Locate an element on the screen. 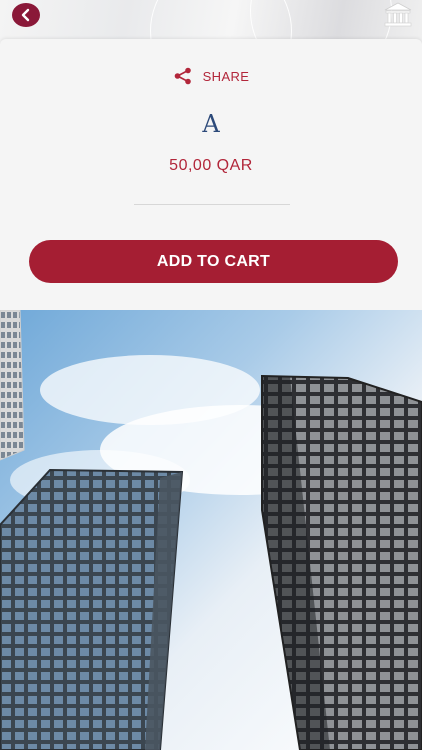 The width and height of the screenshot is (422, 750). add-to-cart-button: ADD TO CART is located at coordinates (213, 261).